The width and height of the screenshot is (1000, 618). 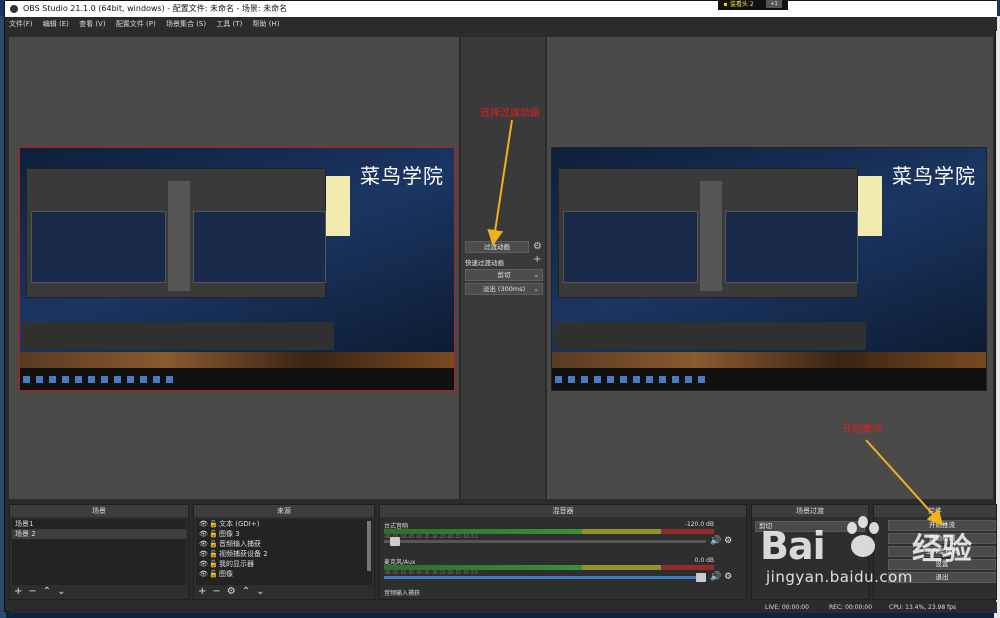 What do you see at coordinates (710, 336) in the screenshot?
I see `nested-docks` at bounding box center [710, 336].